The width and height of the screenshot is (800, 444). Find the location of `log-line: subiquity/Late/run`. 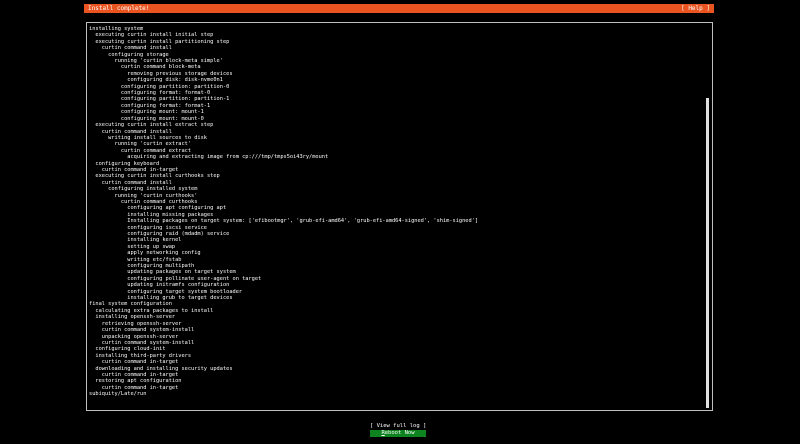

log-line: subiquity/Late/run is located at coordinates (118, 394).